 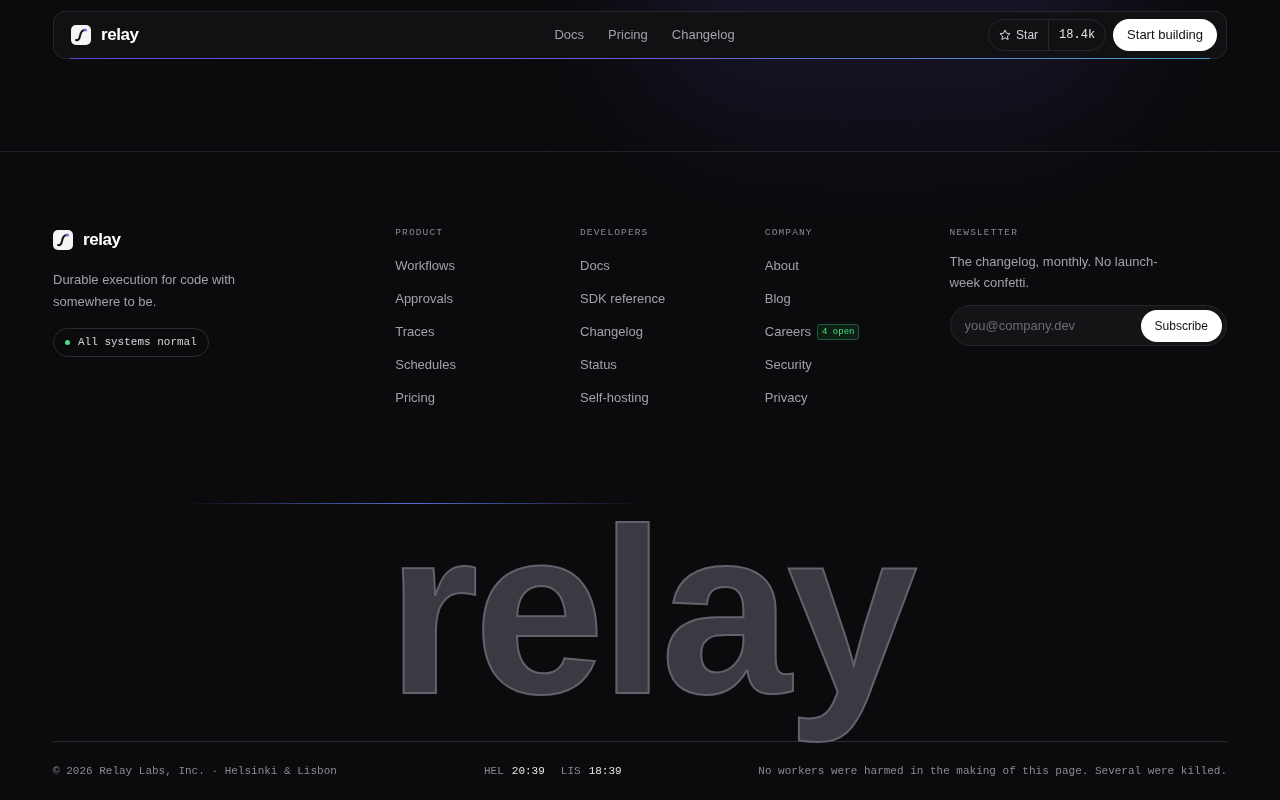 I want to click on nav-link: Pricing, so click(x=628, y=35).